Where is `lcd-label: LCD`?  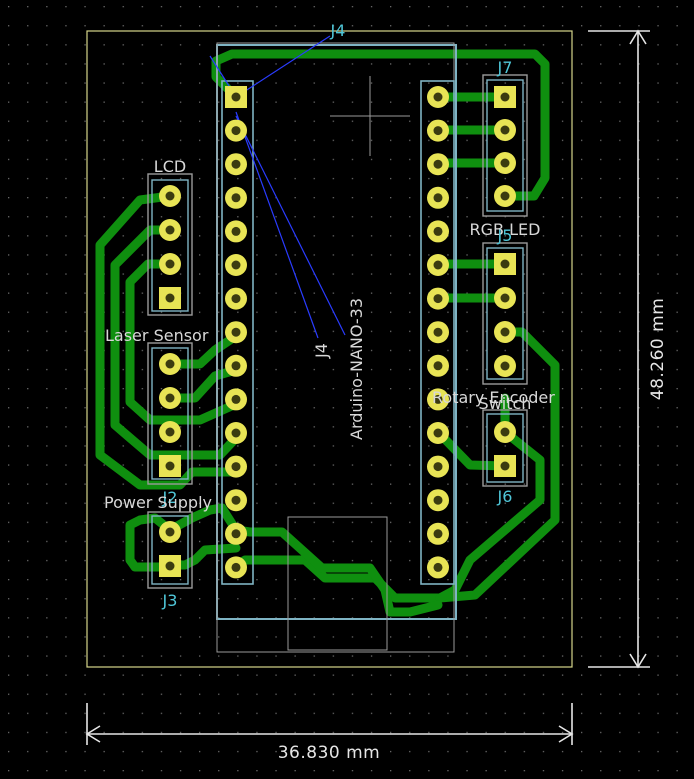
lcd-label: LCD is located at coordinates (170, 166).